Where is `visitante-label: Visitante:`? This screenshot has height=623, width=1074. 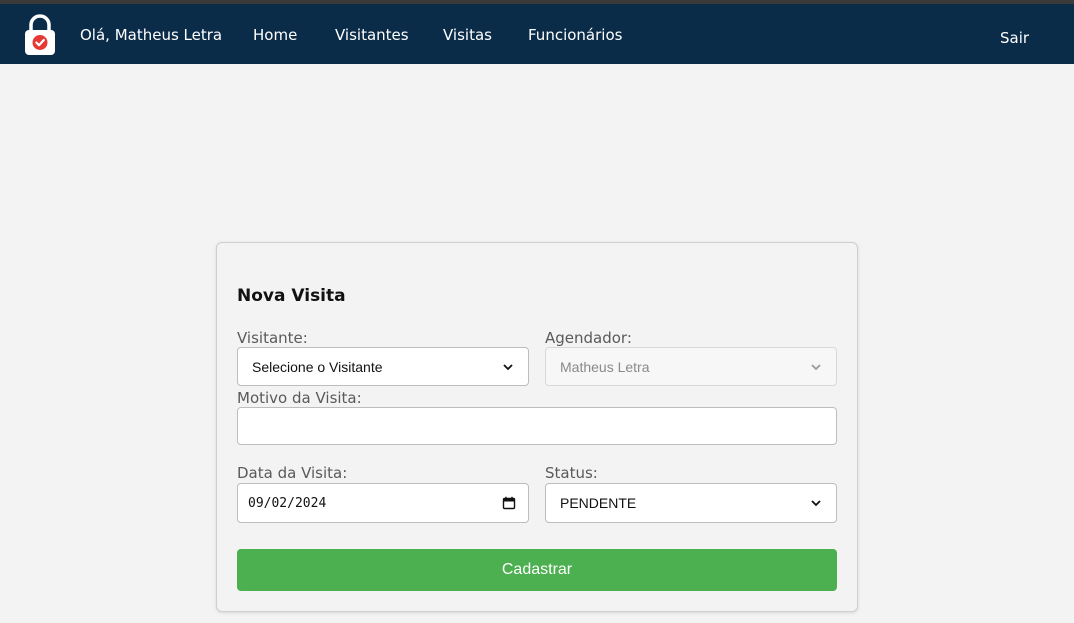
visitante-label: Visitante: is located at coordinates (272, 338).